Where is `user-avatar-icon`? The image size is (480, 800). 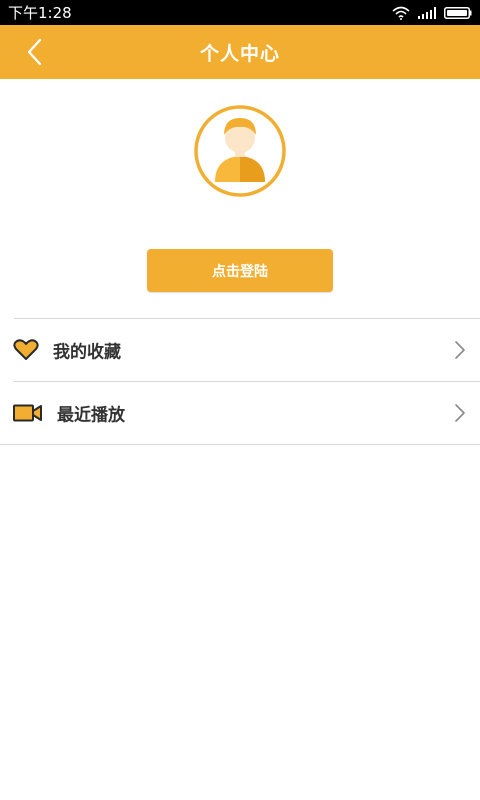 user-avatar-icon is located at coordinates (240, 151).